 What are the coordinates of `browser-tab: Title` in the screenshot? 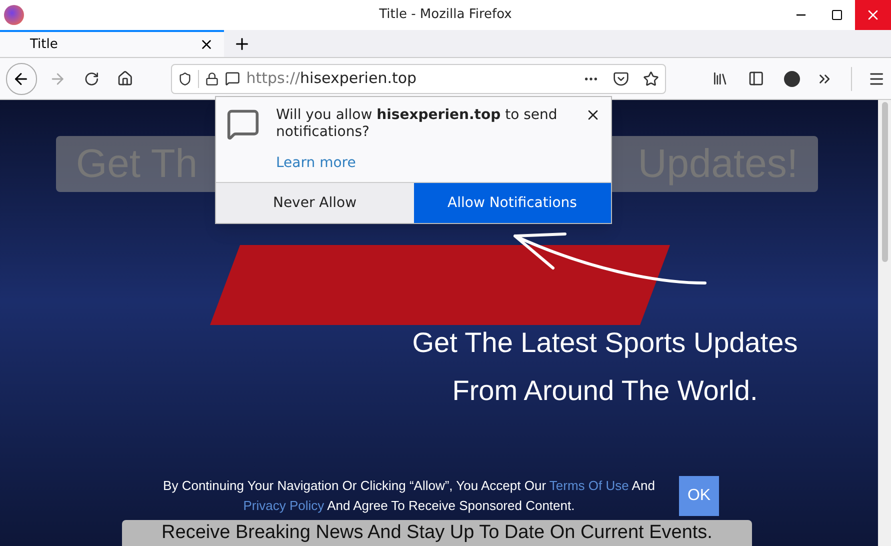 It's located at (112, 43).